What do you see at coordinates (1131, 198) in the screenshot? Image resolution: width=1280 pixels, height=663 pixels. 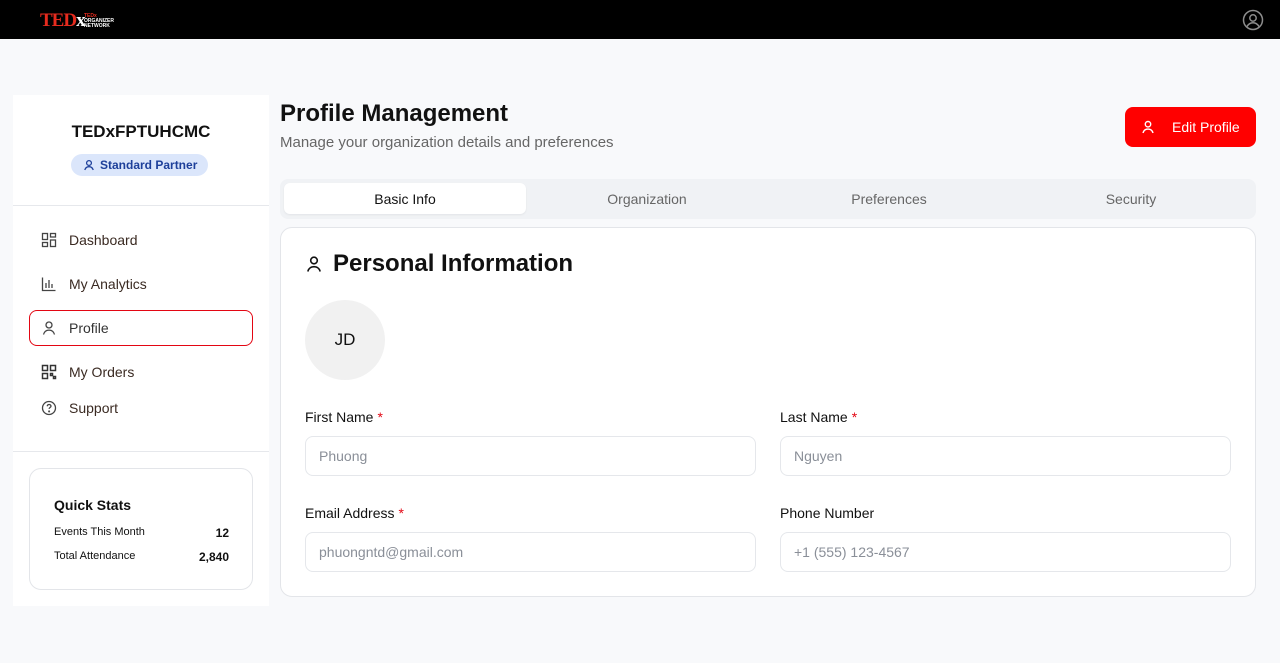 I see `tab-security: Security` at bounding box center [1131, 198].